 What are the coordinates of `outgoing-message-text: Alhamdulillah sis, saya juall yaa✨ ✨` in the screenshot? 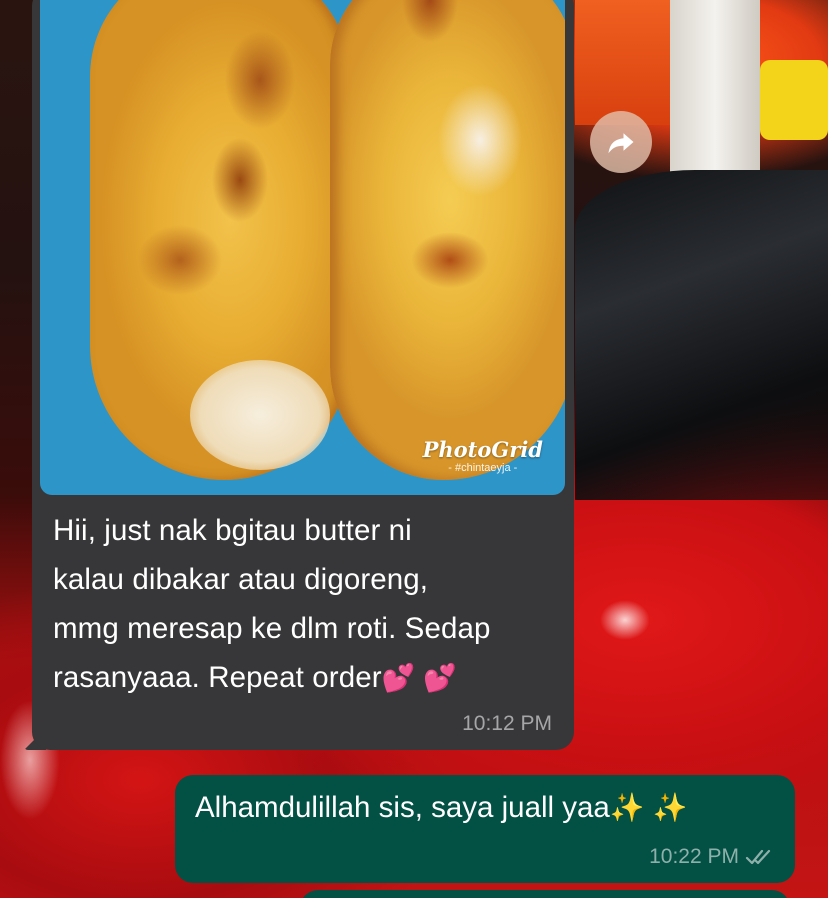 It's located at (441, 808).